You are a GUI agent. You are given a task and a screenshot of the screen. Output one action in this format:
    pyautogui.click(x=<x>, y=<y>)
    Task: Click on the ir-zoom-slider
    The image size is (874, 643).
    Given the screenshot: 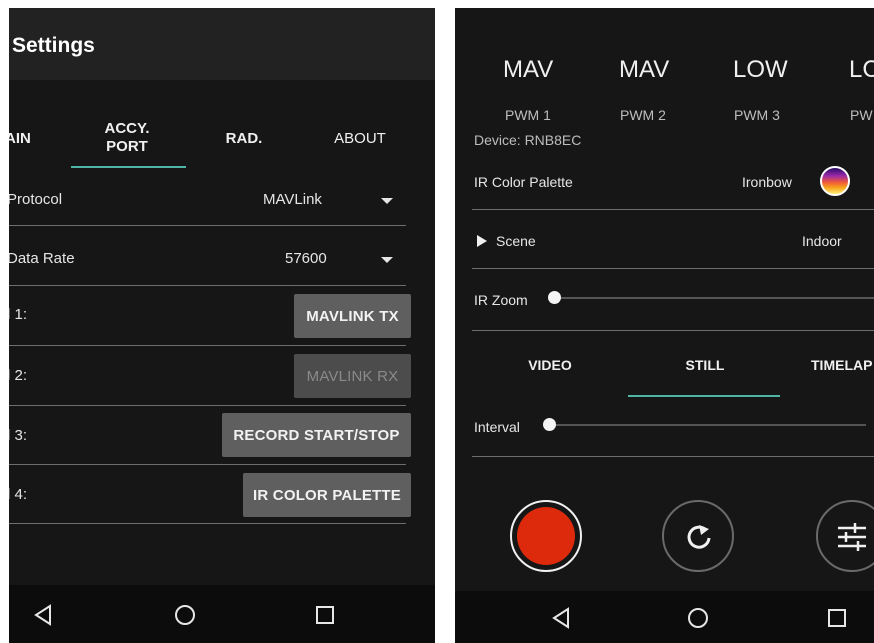 What is the action you would take?
    pyautogui.click(x=709, y=298)
    